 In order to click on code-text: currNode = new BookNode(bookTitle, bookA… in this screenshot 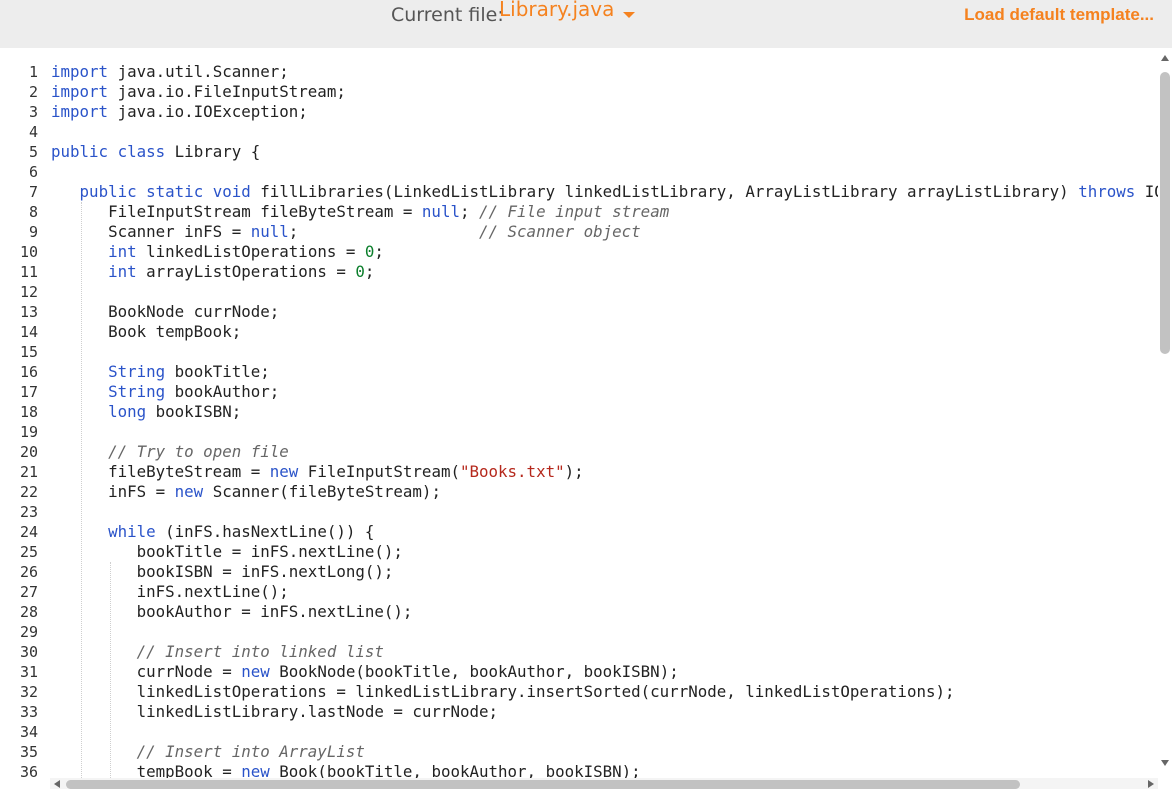, I will do `click(365, 672)`.